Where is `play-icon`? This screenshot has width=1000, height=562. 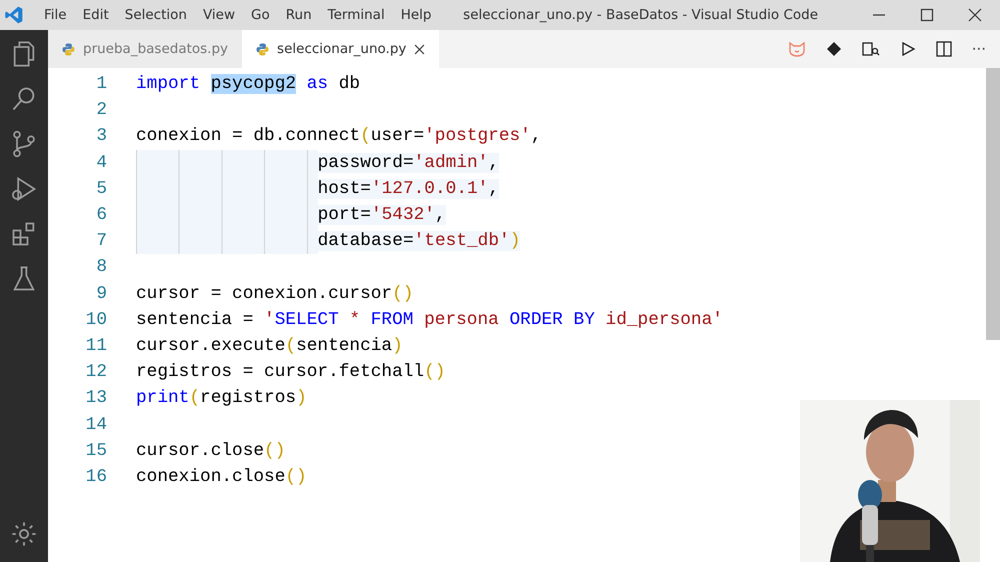 play-icon is located at coordinates (908, 49).